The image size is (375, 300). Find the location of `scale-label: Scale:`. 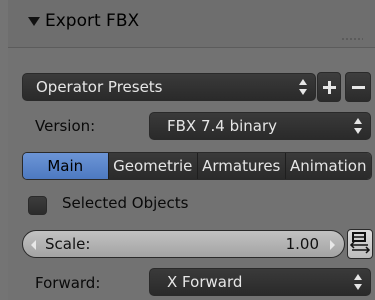

scale-label: Scale: is located at coordinates (68, 244).